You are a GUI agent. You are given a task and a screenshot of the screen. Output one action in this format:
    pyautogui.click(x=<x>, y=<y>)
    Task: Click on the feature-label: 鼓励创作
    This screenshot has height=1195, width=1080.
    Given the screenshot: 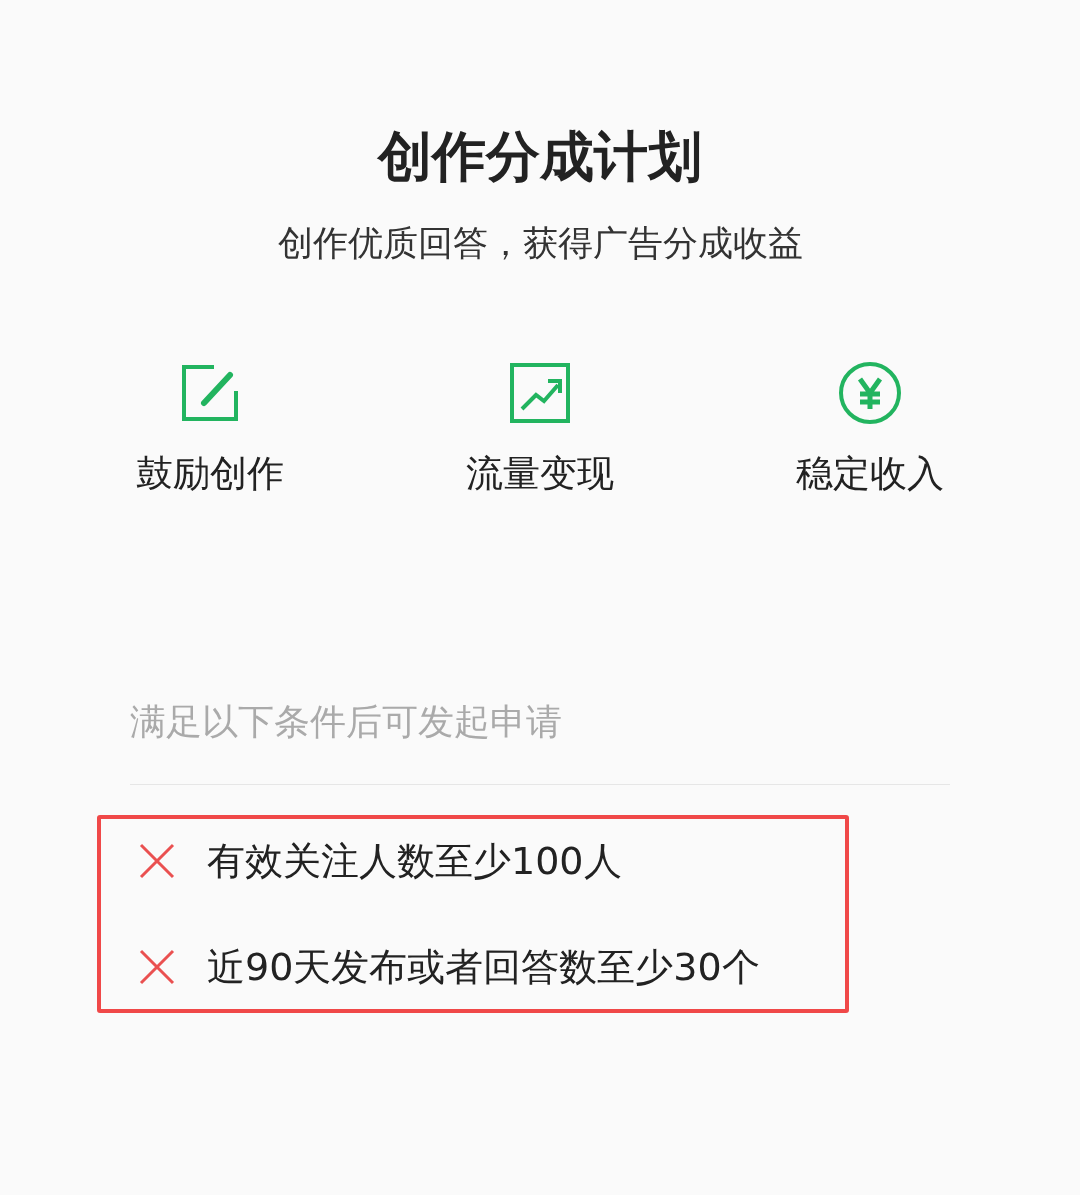 What is the action you would take?
    pyautogui.click(x=210, y=473)
    